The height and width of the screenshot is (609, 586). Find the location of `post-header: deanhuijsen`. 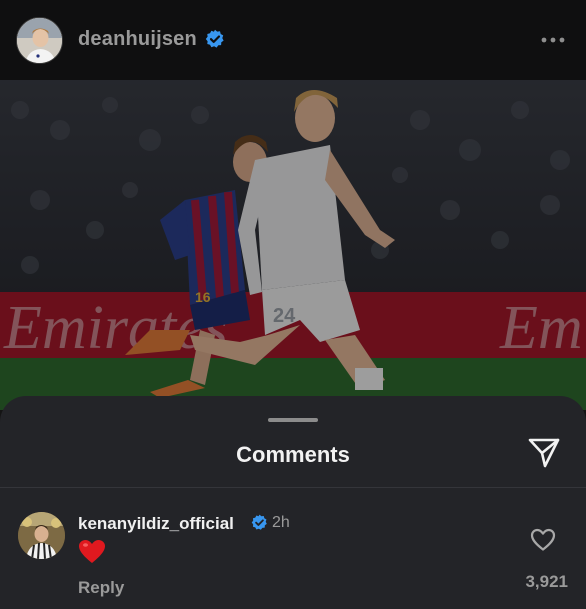

post-header: deanhuijsen is located at coordinates (293, 40).